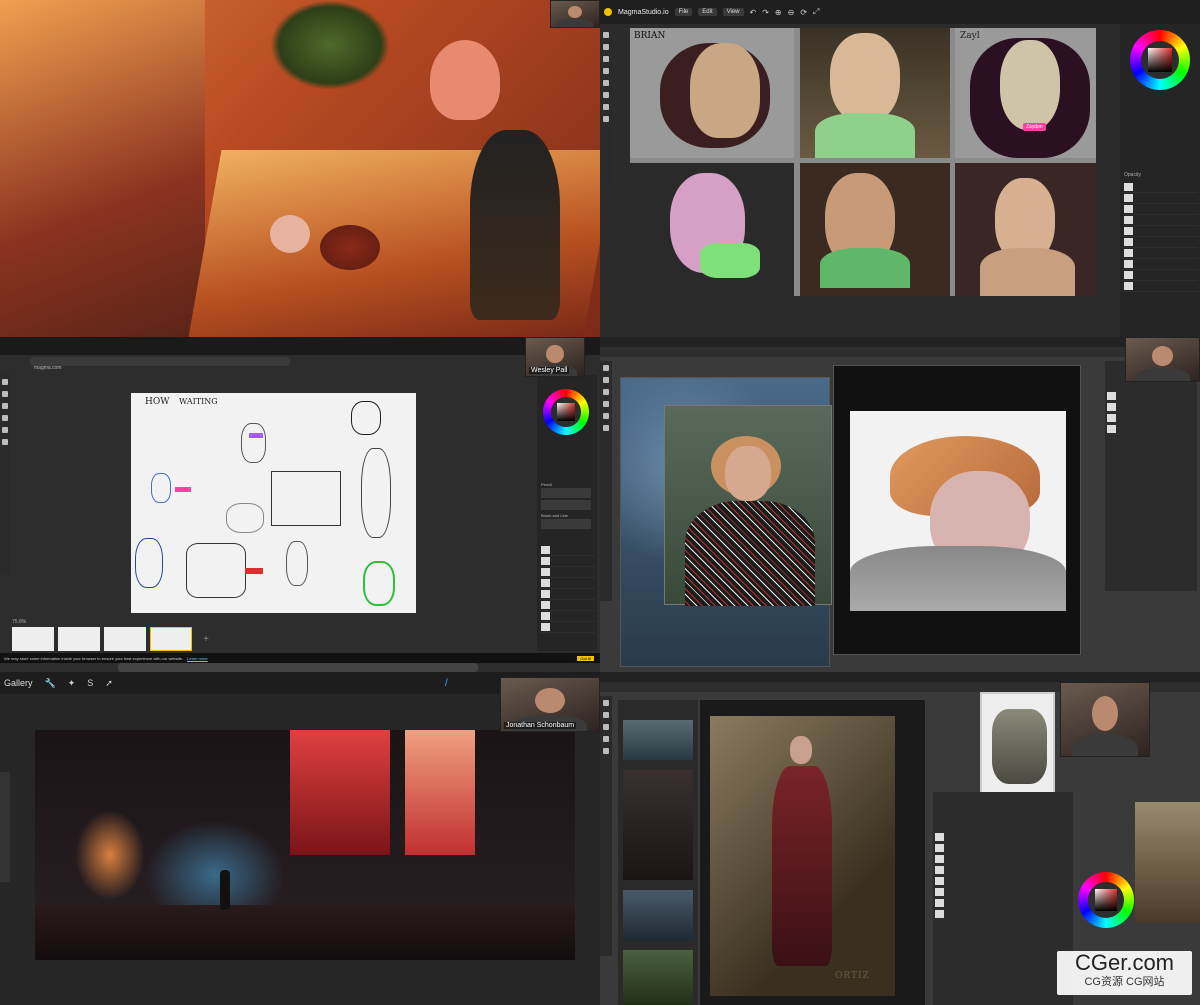  Describe the element at coordinates (290, 234) in the screenshot. I see `artwork-teapot` at that location.